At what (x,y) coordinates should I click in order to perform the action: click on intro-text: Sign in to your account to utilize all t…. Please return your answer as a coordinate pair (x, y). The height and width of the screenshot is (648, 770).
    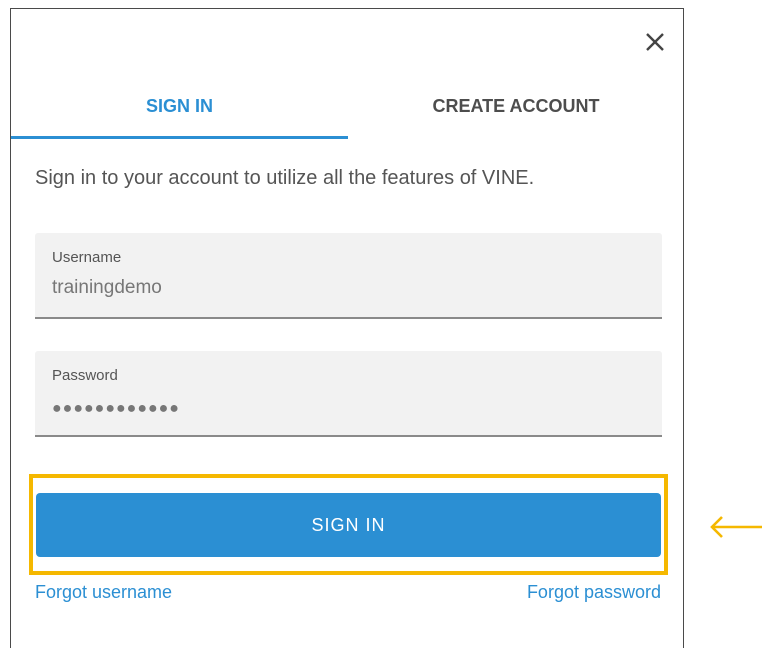
    Looking at the image, I should click on (285, 178).